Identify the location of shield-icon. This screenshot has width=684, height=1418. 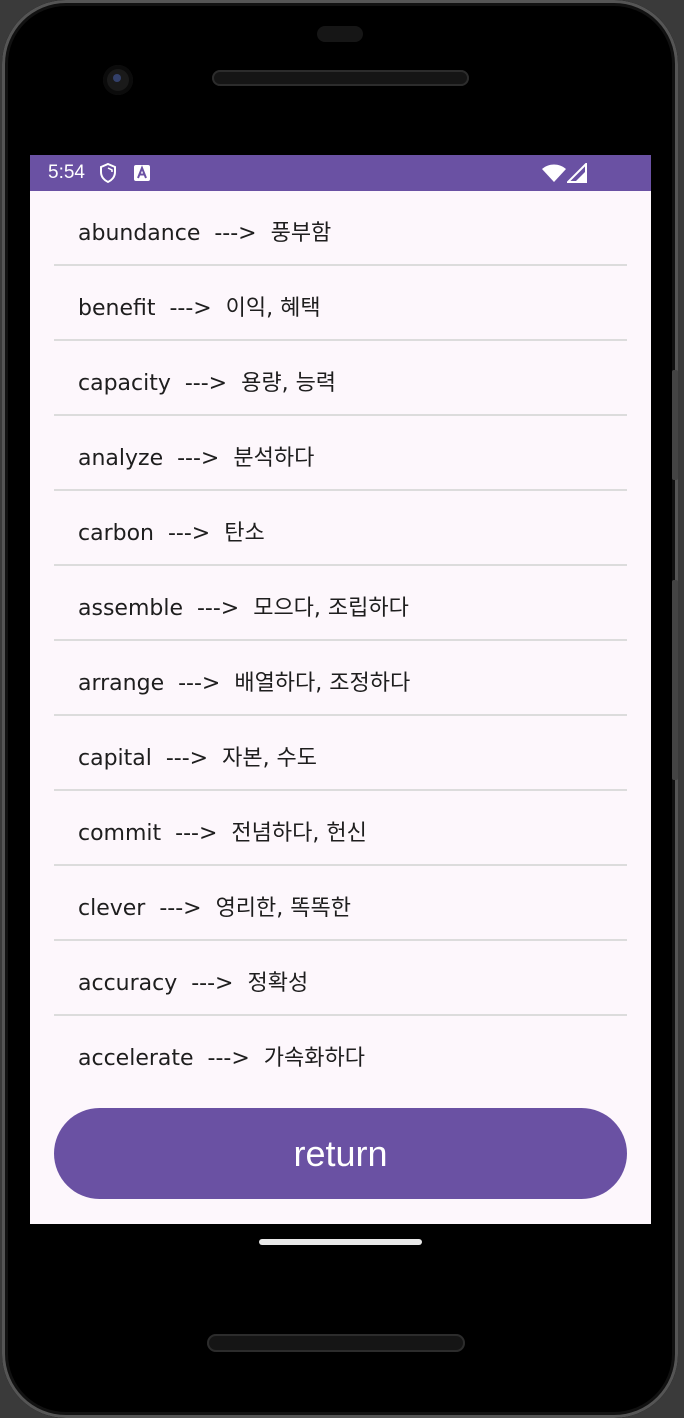
(108, 174).